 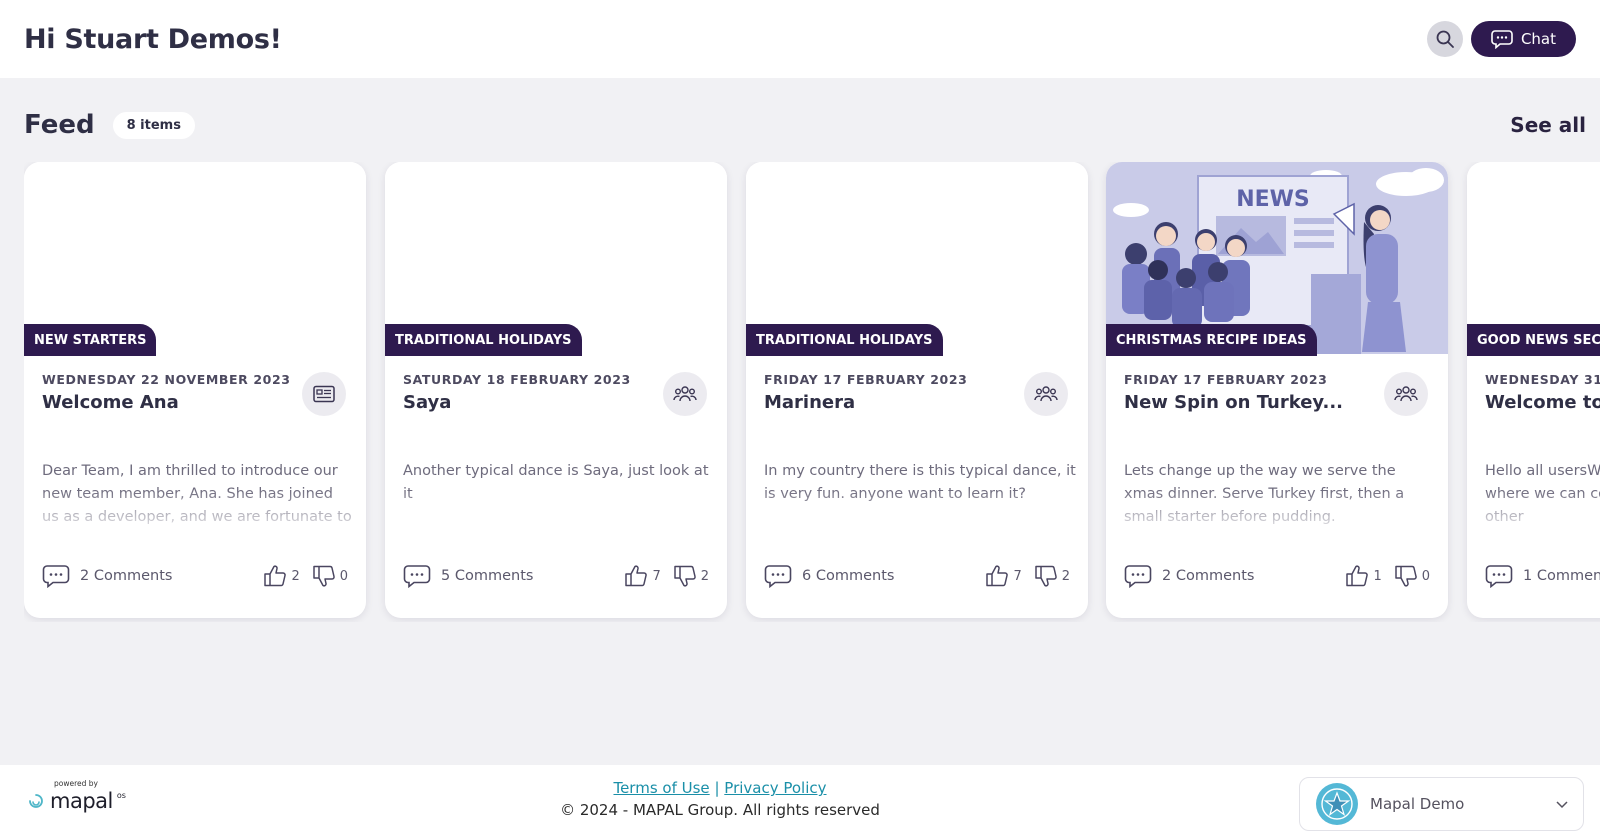 I want to click on card-footer: 2 Comments 2 0, so click(x=195, y=576).